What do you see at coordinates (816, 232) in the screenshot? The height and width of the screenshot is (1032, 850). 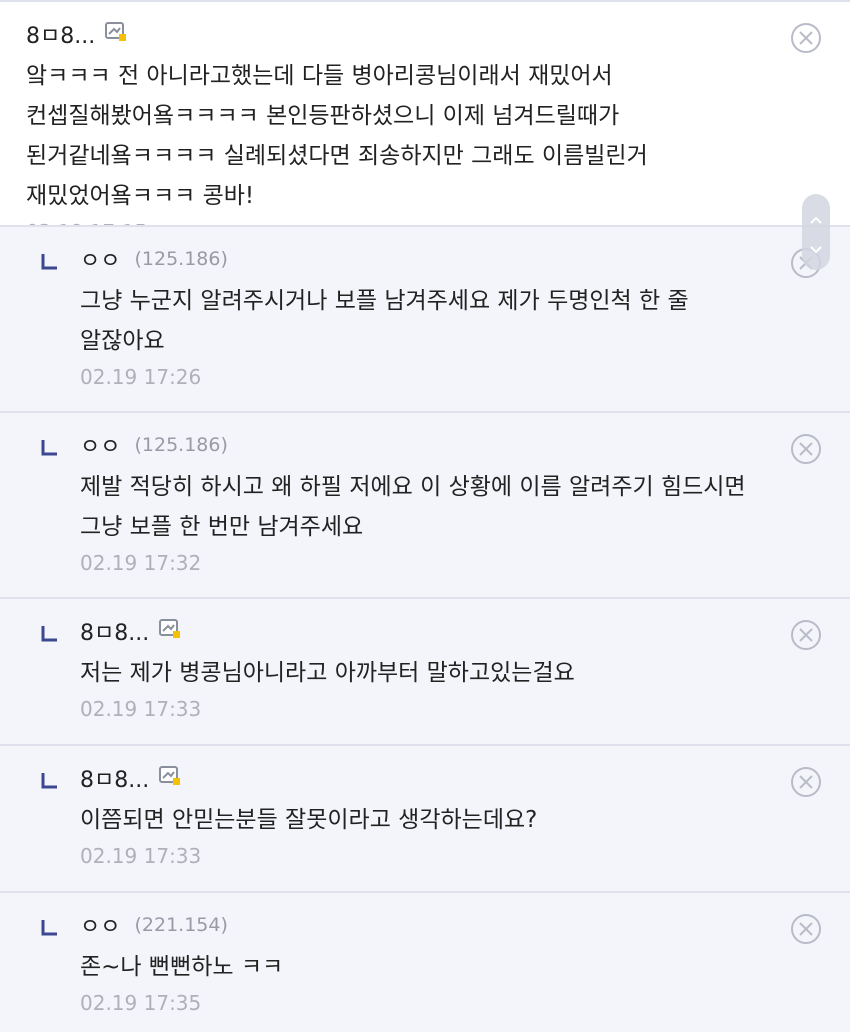 I see `scroll-nav-button` at bounding box center [816, 232].